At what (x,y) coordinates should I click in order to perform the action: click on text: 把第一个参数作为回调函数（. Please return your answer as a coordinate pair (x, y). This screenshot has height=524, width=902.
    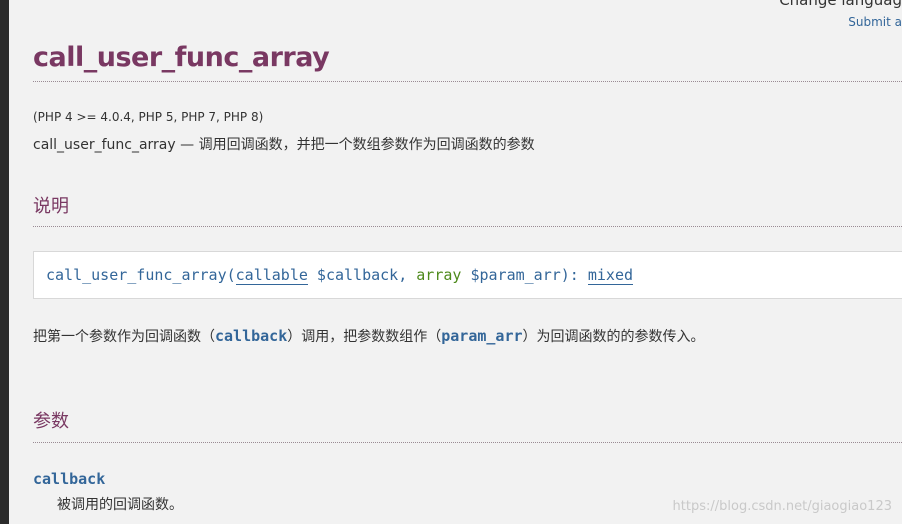
    Looking at the image, I should click on (124, 337).